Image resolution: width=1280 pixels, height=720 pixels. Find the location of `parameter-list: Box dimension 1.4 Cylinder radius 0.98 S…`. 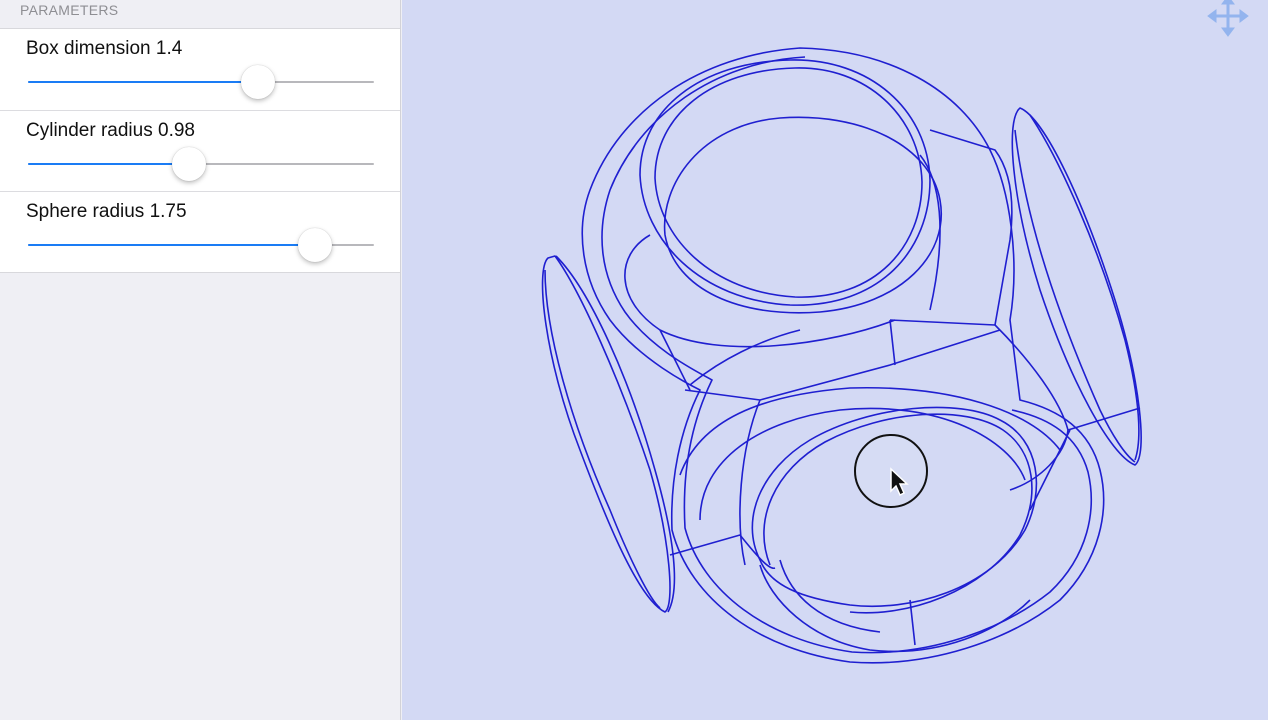

parameter-list: Box dimension 1.4 Cylinder radius 0.98 S… is located at coordinates (200, 150).